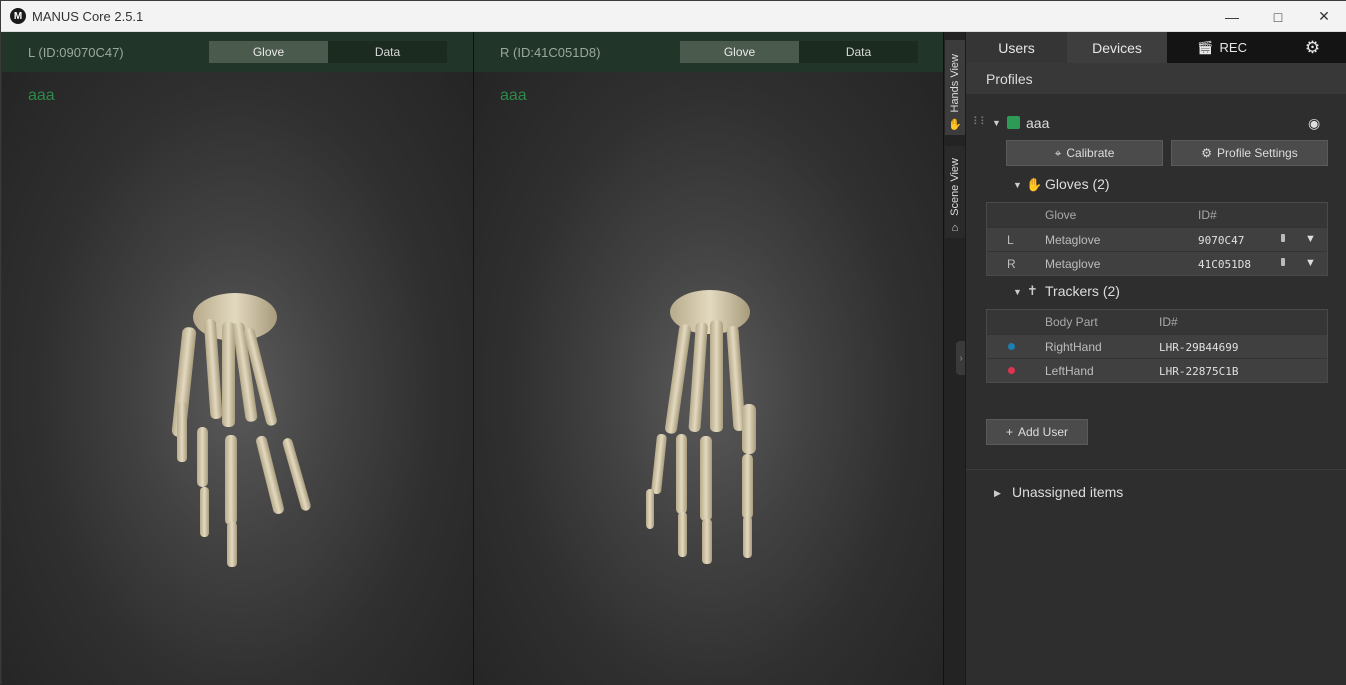  Describe the element at coordinates (1156, 469) in the screenshot. I see `section-divider` at that location.